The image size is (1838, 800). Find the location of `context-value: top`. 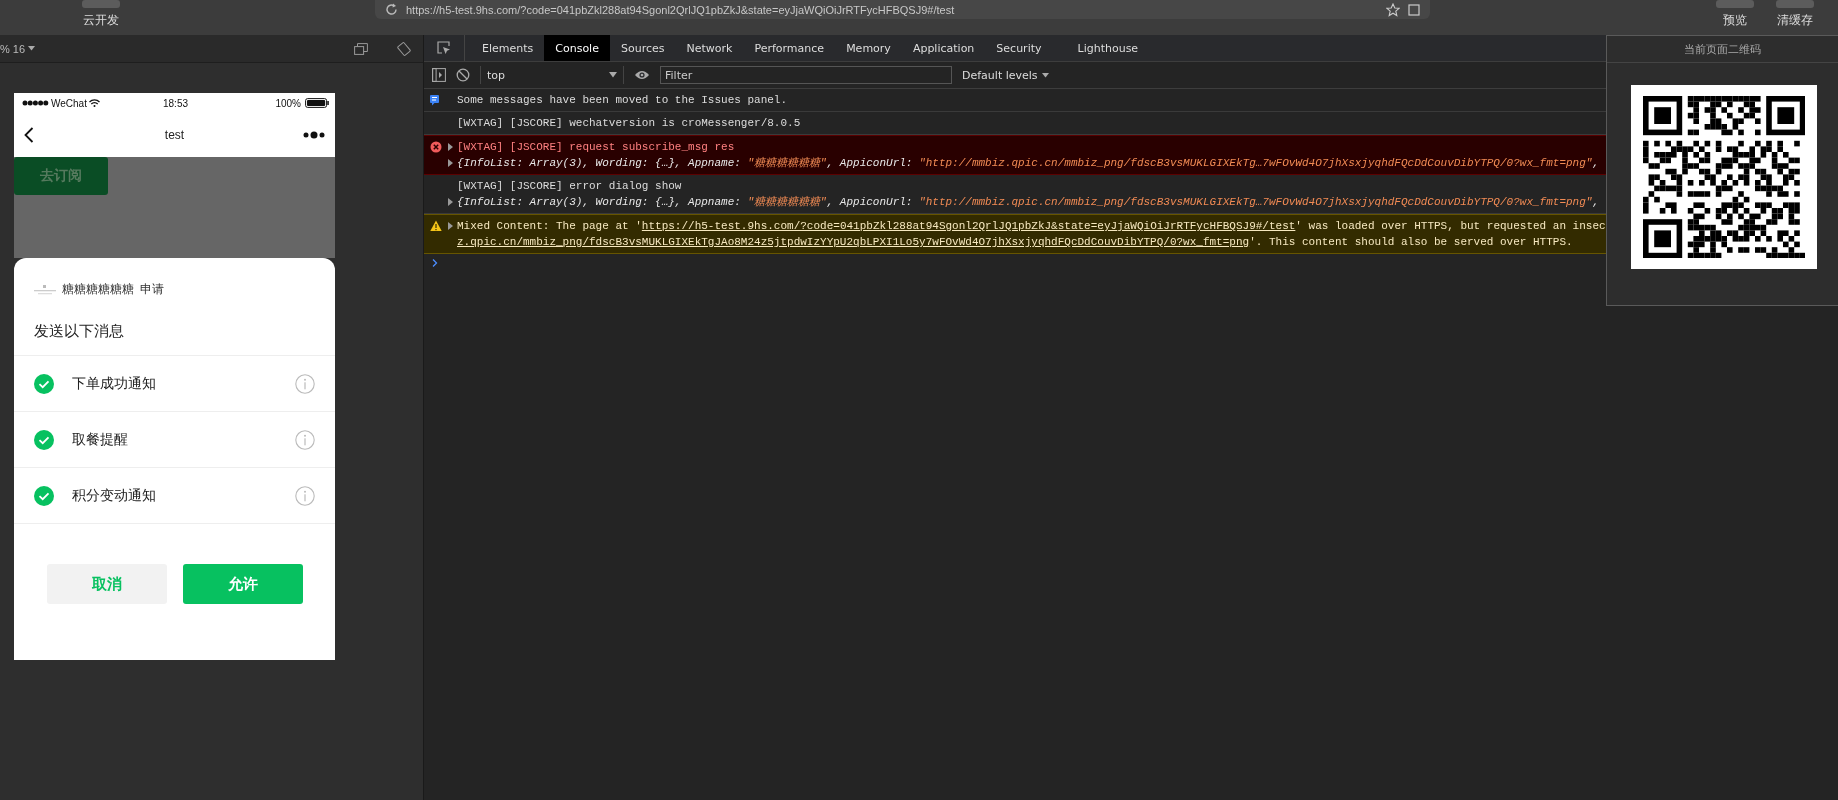

context-value: top is located at coordinates (496, 75).